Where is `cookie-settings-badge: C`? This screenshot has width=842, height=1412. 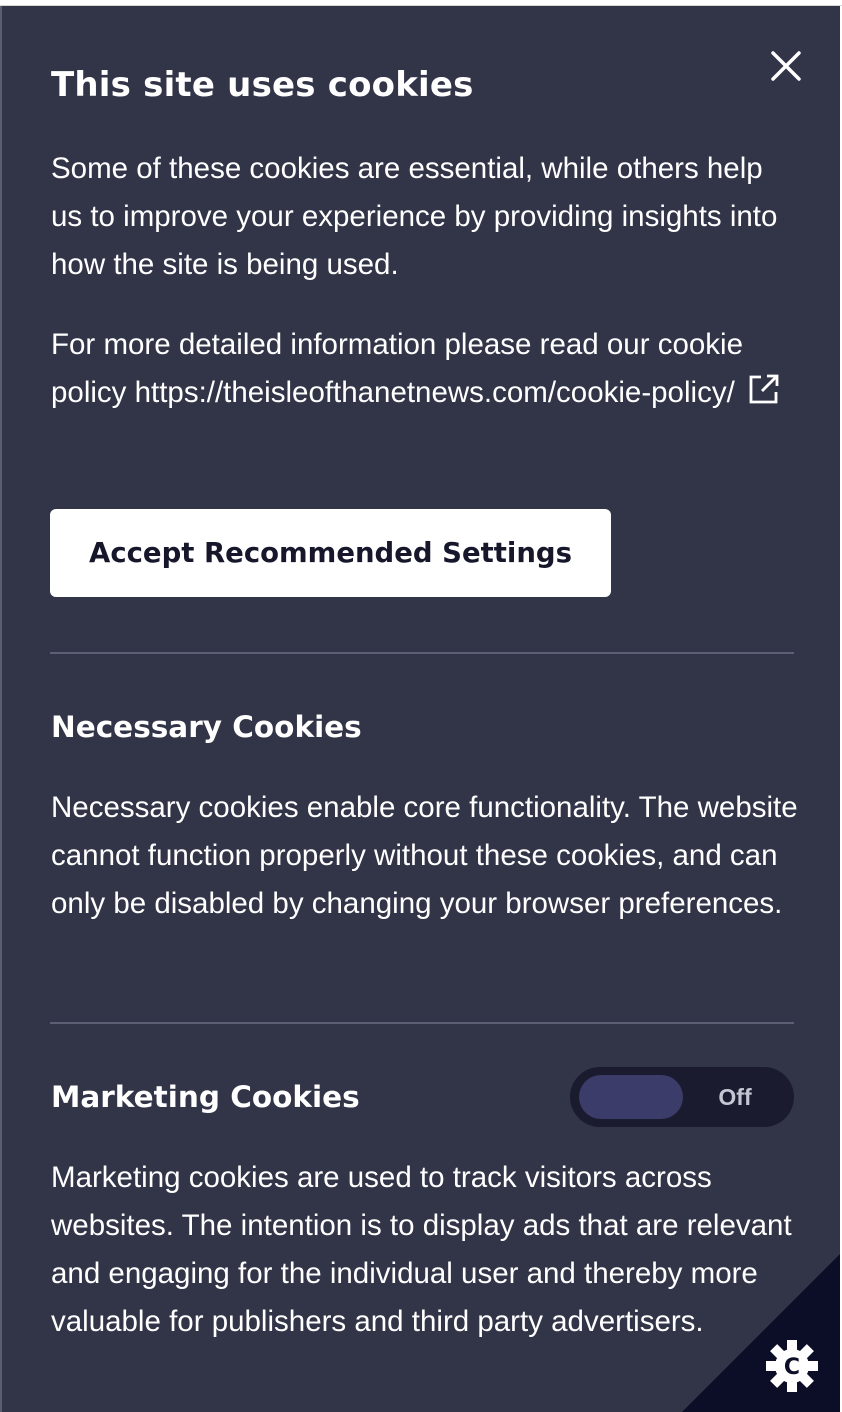
cookie-settings-badge: C is located at coordinates (761, 1332).